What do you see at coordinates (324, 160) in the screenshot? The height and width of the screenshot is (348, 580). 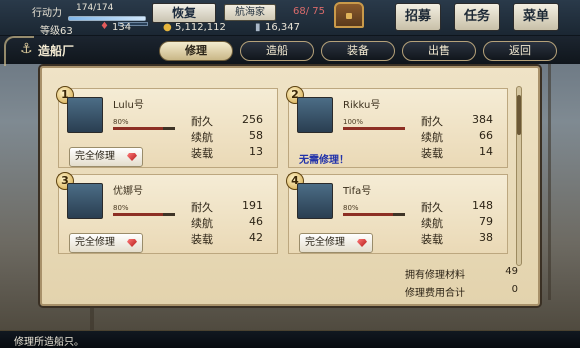 I see `no-repair-needed-text: 无需修理！` at bounding box center [324, 160].